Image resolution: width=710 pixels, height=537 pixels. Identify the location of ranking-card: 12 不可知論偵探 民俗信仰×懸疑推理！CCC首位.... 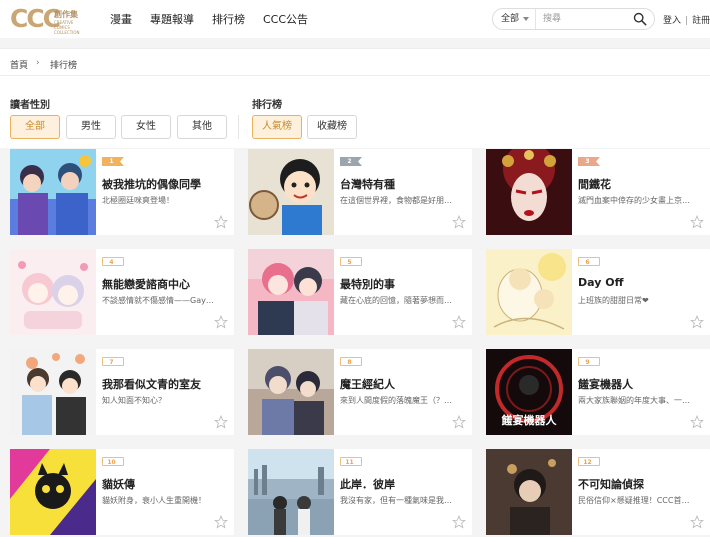
(598, 492).